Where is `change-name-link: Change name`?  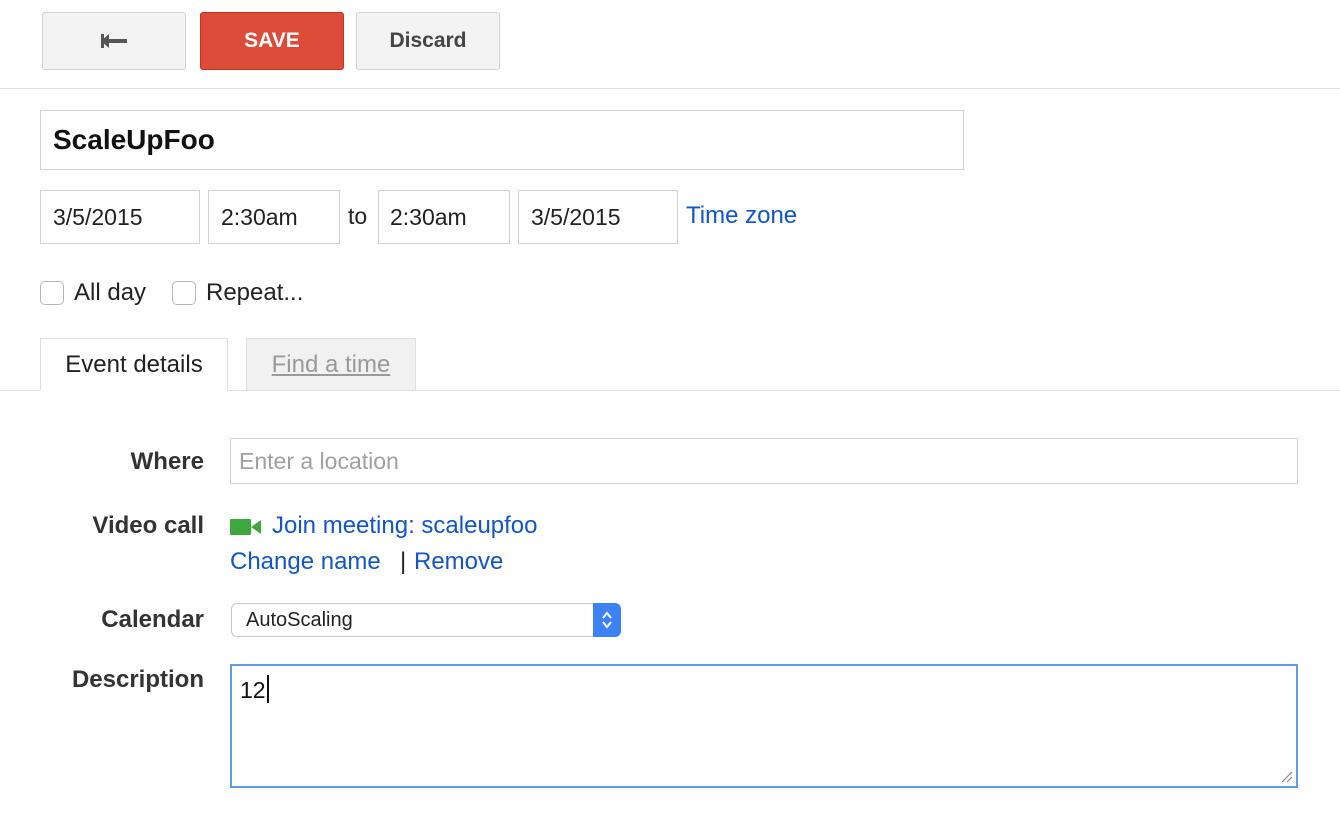 change-name-link: Change name is located at coordinates (305, 562).